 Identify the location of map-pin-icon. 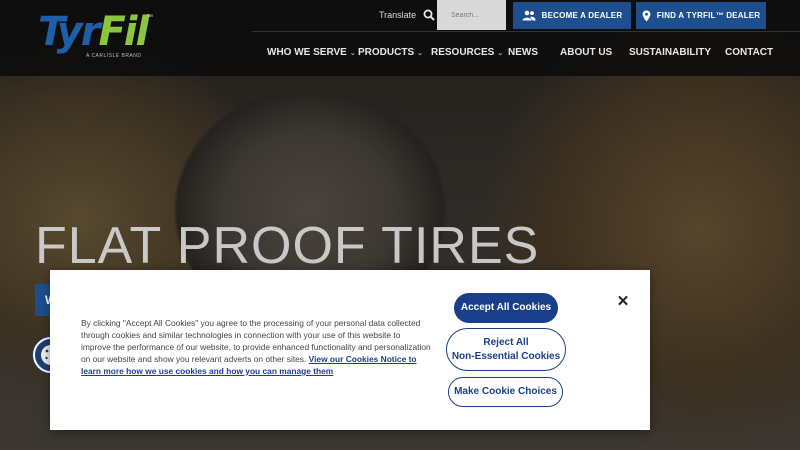
(646, 15).